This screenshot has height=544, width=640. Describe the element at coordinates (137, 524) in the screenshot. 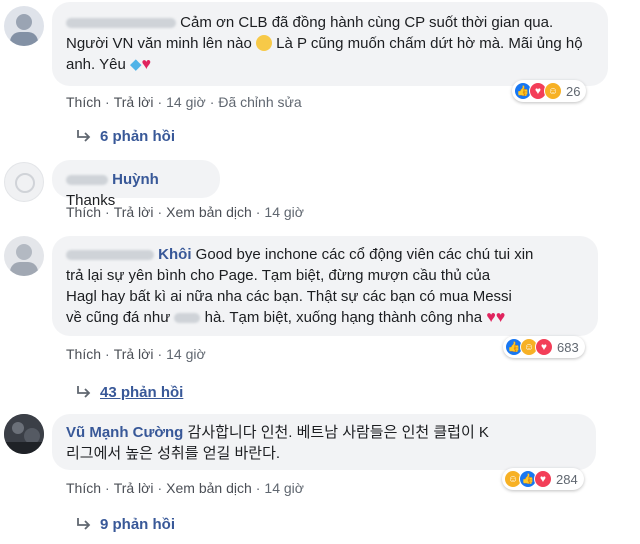

I see `replies-label: 9 phản hồi` at that location.